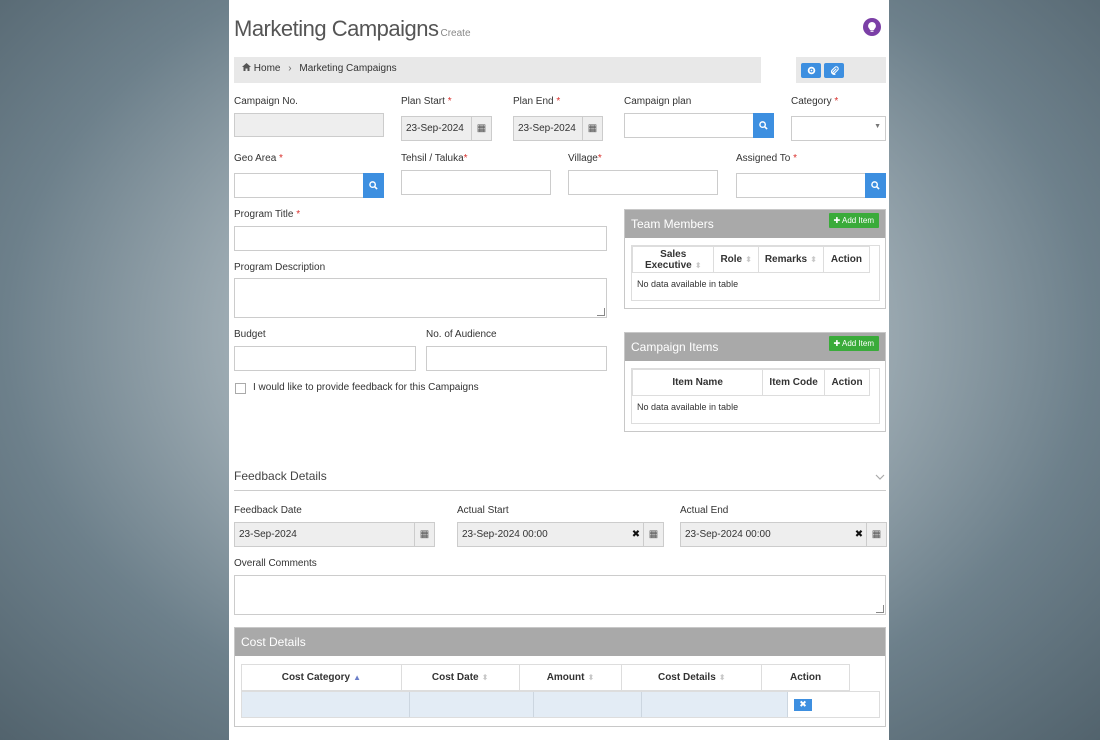 The height and width of the screenshot is (740, 1100). What do you see at coordinates (250, 334) in the screenshot?
I see `budget-label: Budget` at bounding box center [250, 334].